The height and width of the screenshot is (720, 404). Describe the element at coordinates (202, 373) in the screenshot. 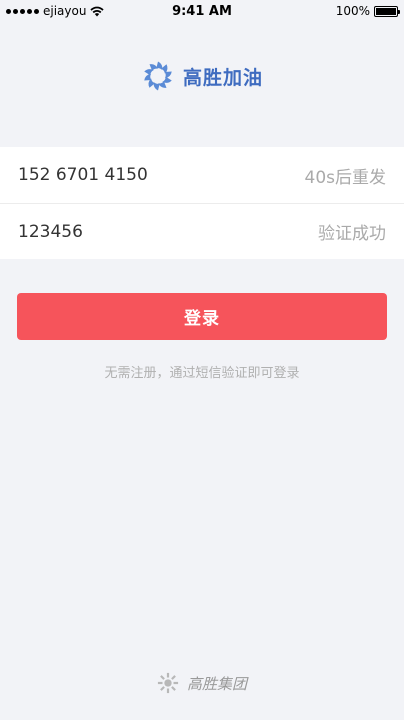

I see `login-note: 无需注册，通过短信验证即可登录` at that location.